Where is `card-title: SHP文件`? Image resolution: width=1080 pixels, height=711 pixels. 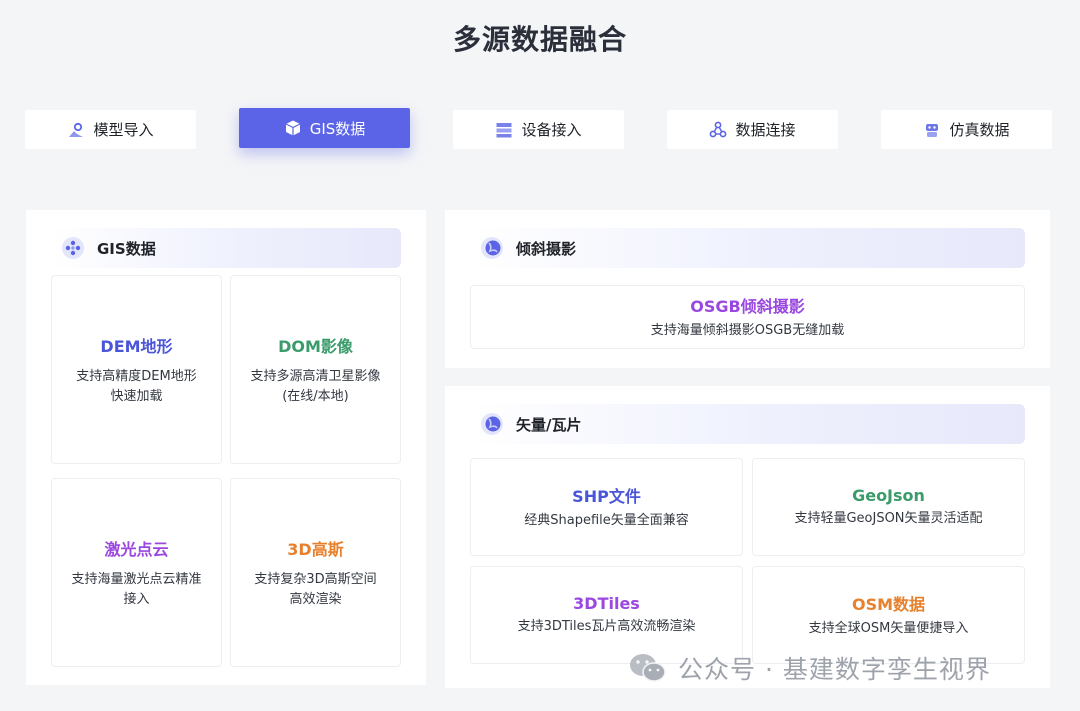
card-title: SHP文件 is located at coordinates (606, 496).